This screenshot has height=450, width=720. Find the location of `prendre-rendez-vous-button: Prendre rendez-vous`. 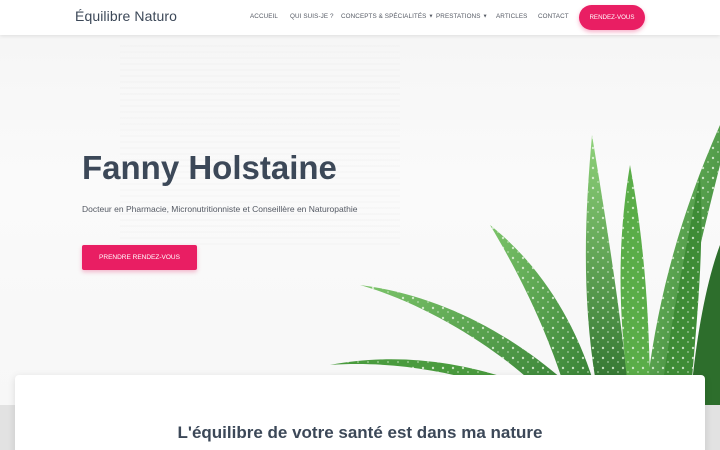

prendre-rendez-vous-button: Prendre rendez-vous is located at coordinates (139, 257).